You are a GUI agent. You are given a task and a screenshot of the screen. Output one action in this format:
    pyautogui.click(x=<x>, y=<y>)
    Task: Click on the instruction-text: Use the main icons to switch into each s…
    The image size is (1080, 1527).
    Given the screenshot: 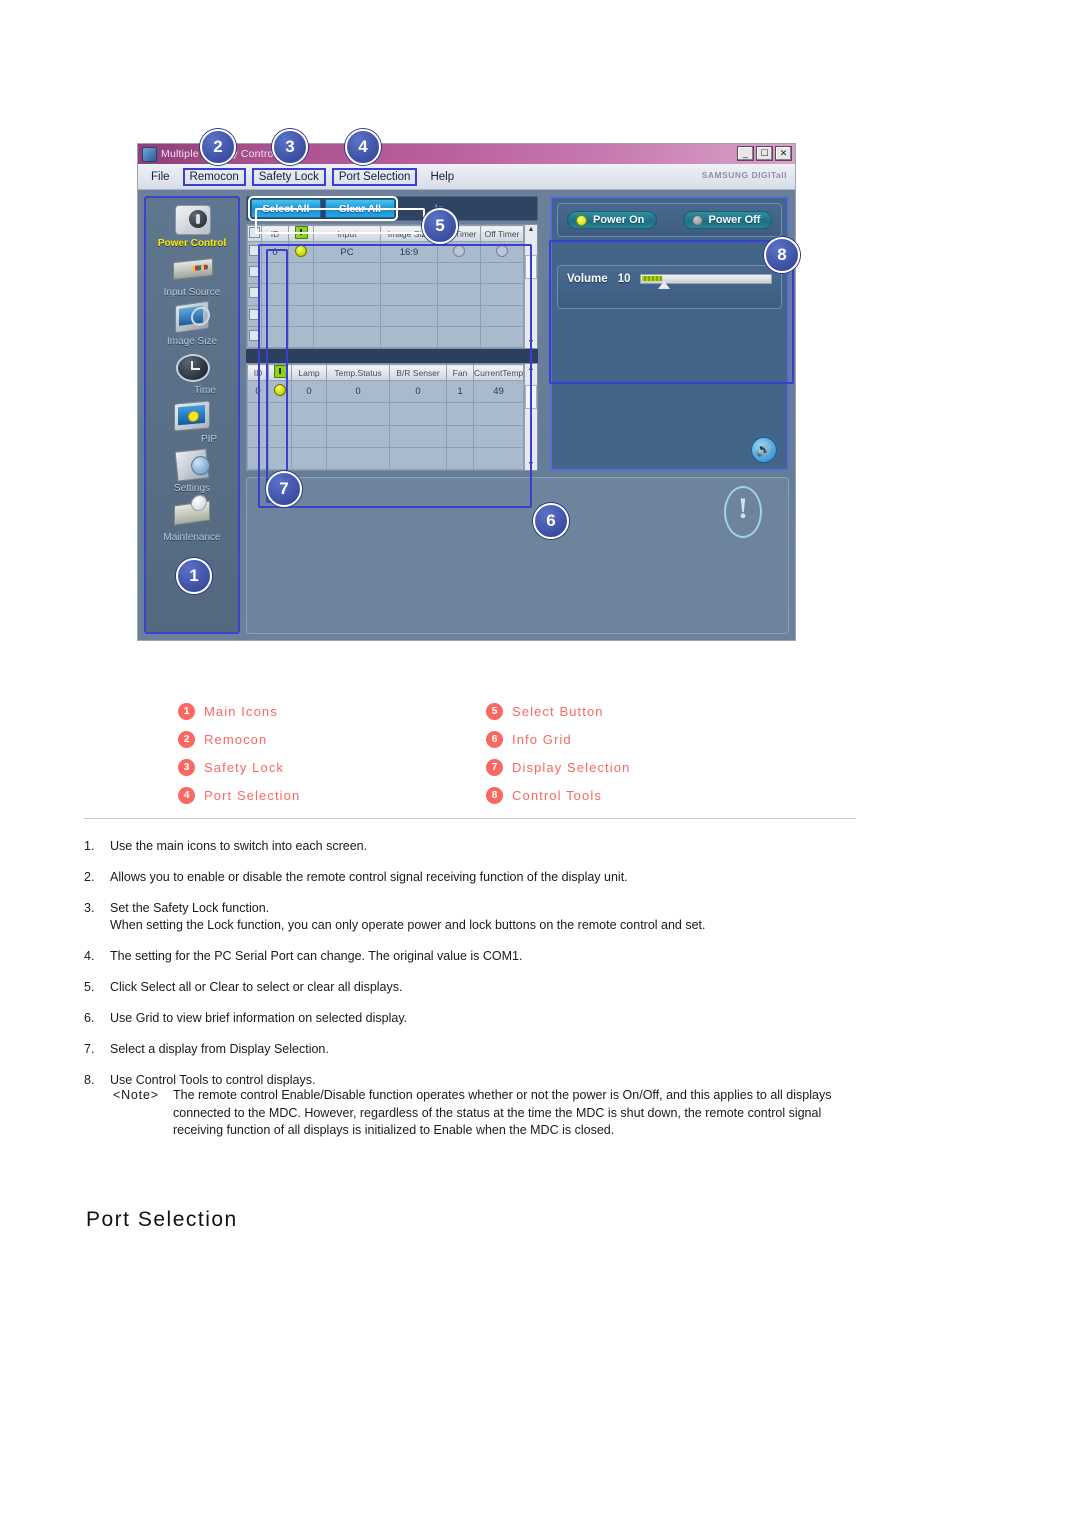 What is the action you would take?
    pyautogui.click(x=239, y=846)
    